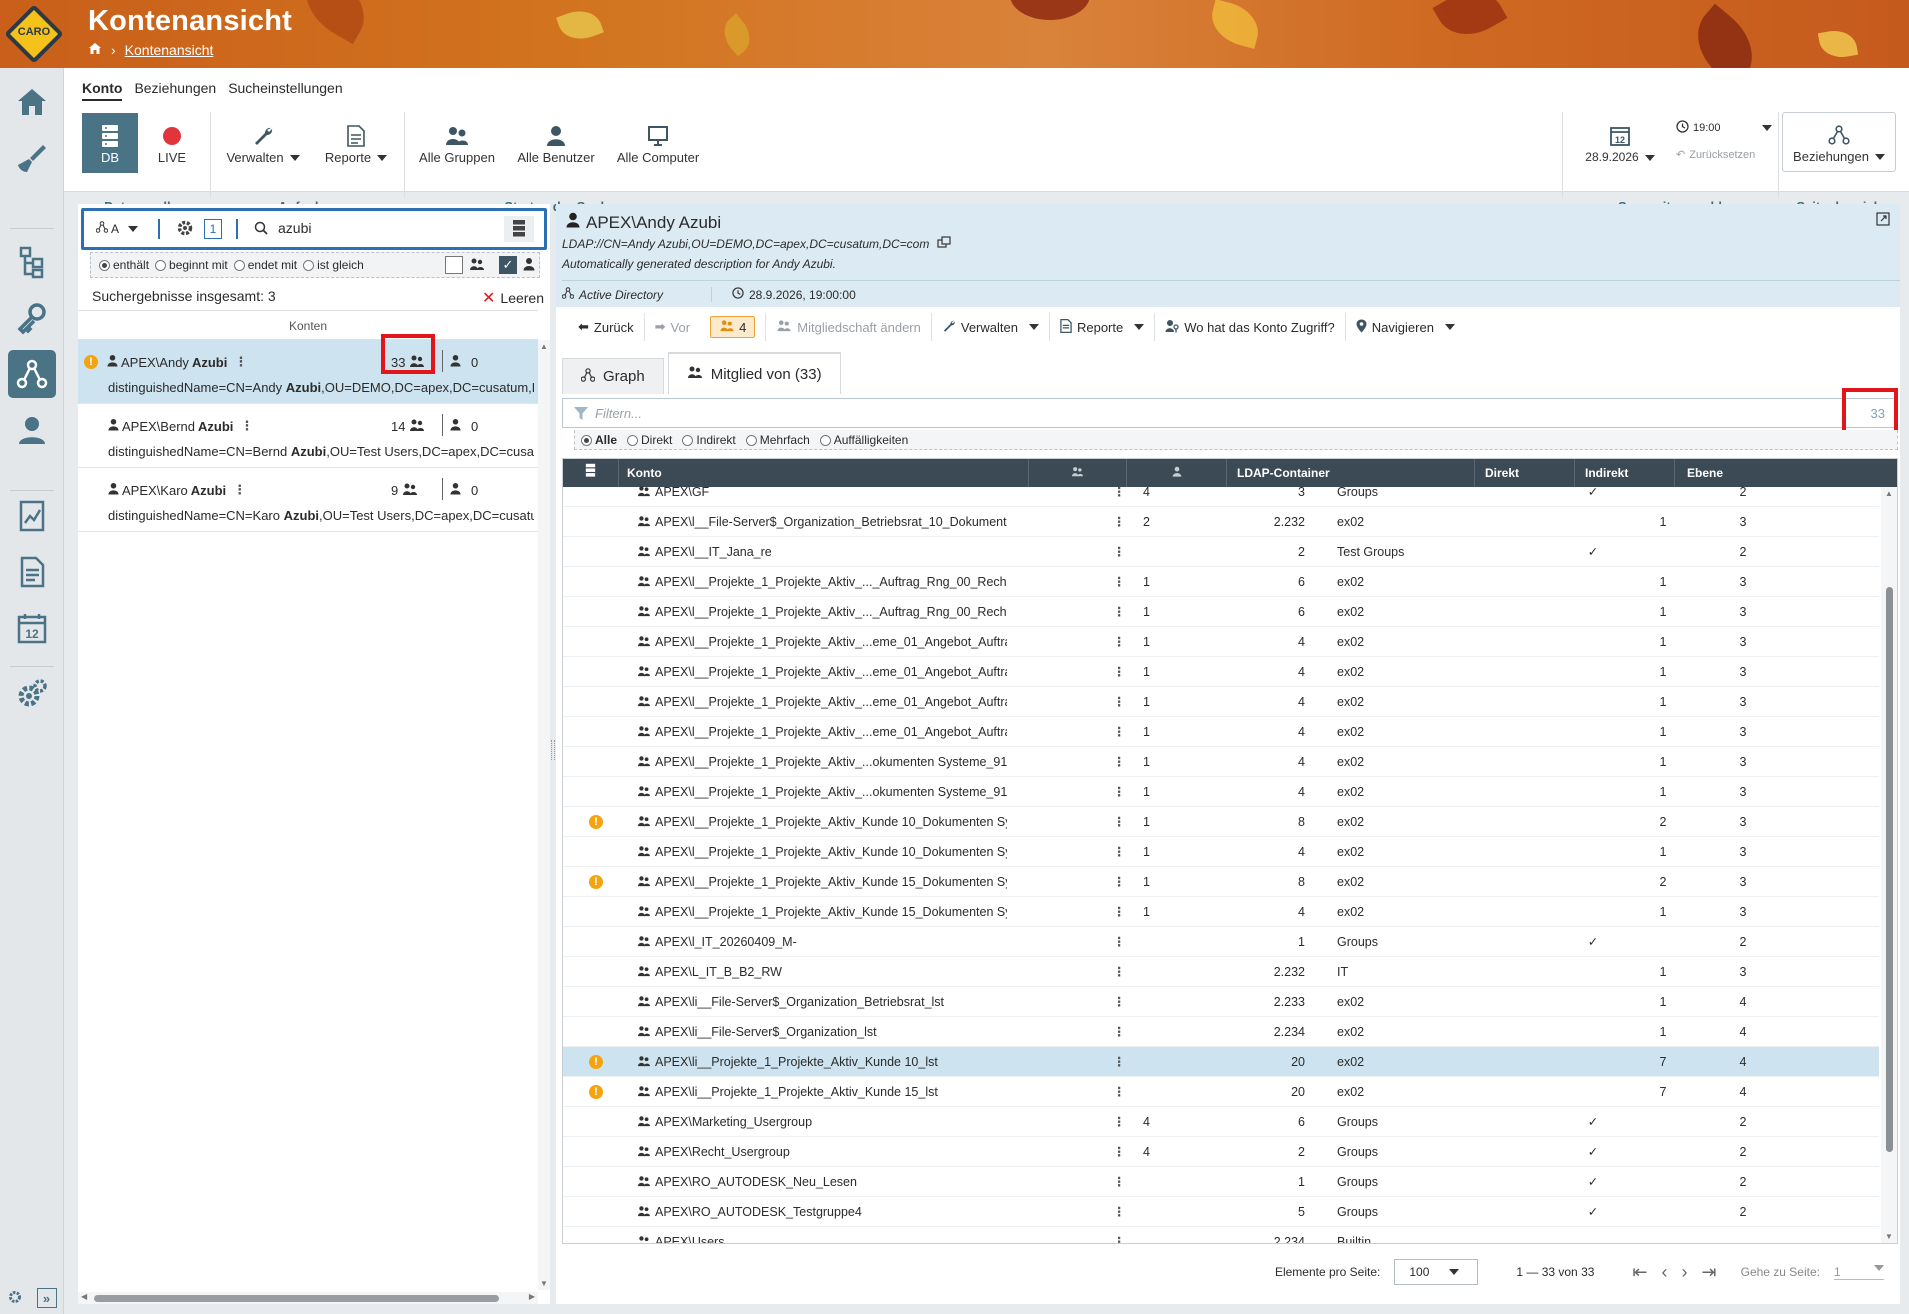 Image resolution: width=1909 pixels, height=1314 pixels. Describe the element at coordinates (1715, 155) in the screenshot. I see `scan-reset-button: ↶ Zurücksetzen` at that location.